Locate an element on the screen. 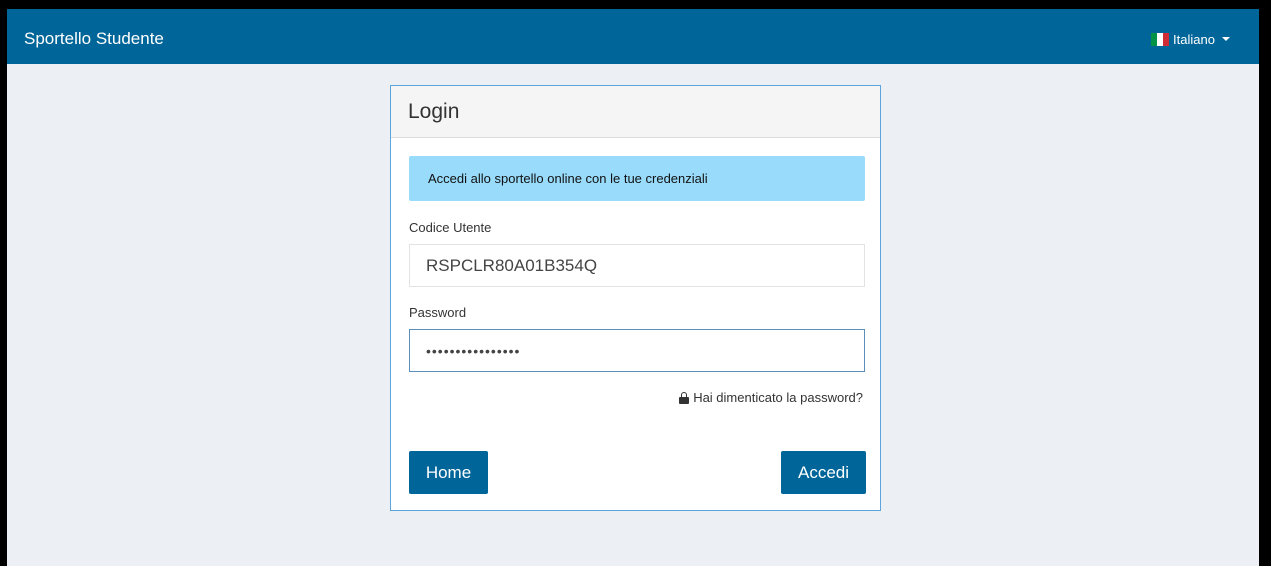  caret-down-icon is located at coordinates (1225, 39).